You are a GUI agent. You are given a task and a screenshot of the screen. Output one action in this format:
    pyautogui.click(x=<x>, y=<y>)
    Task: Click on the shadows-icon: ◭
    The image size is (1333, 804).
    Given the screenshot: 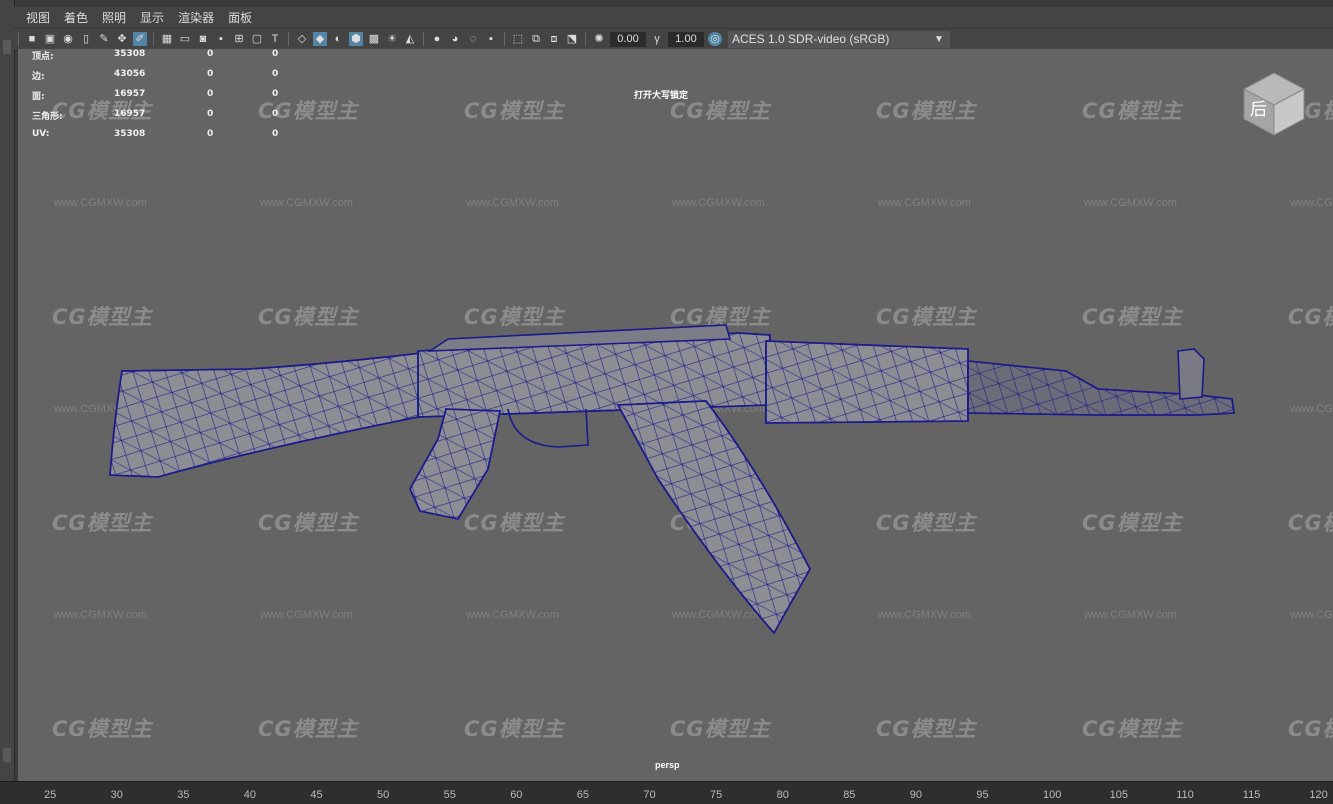 What is the action you would take?
    pyautogui.click(x=410, y=39)
    